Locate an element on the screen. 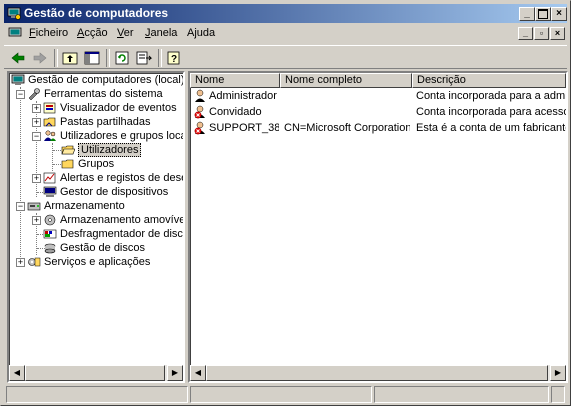 The height and width of the screenshot is (406, 571). removable-storage-icon is located at coordinates (50, 220).